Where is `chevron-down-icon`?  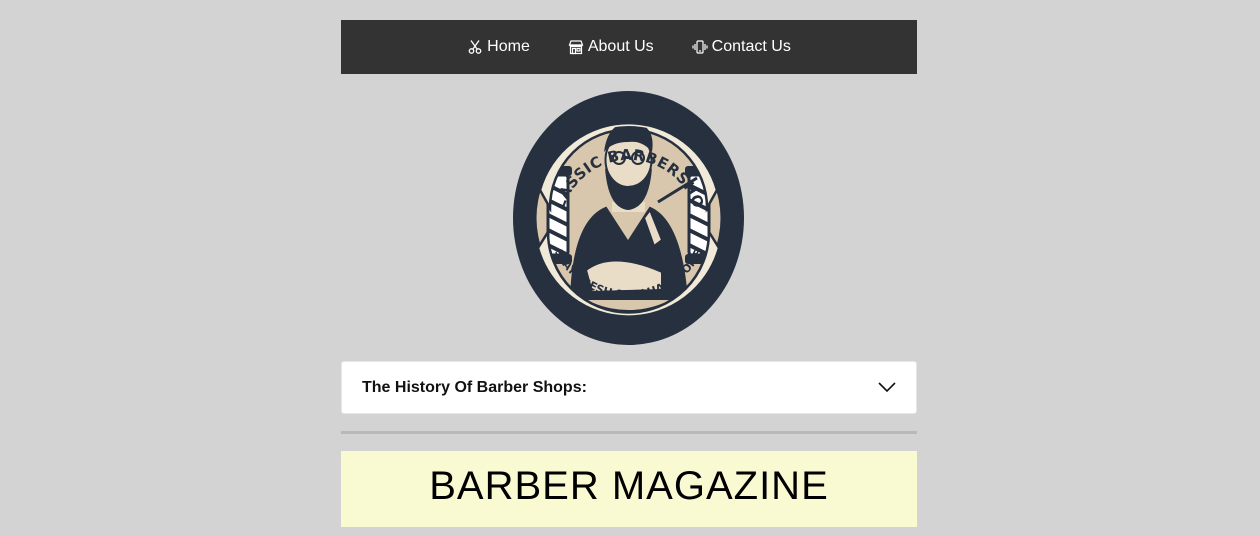 chevron-down-icon is located at coordinates (887, 388).